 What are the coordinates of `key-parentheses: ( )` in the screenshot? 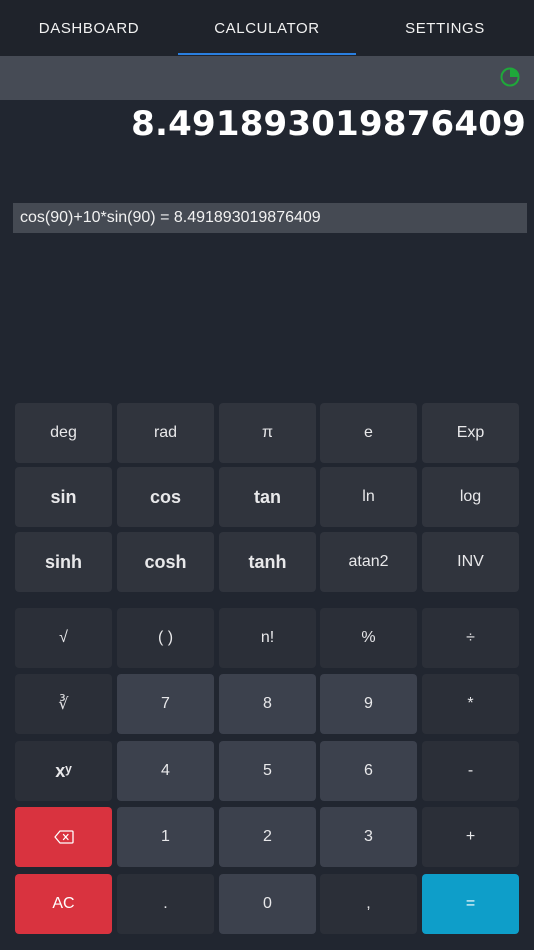 It's located at (165, 638).